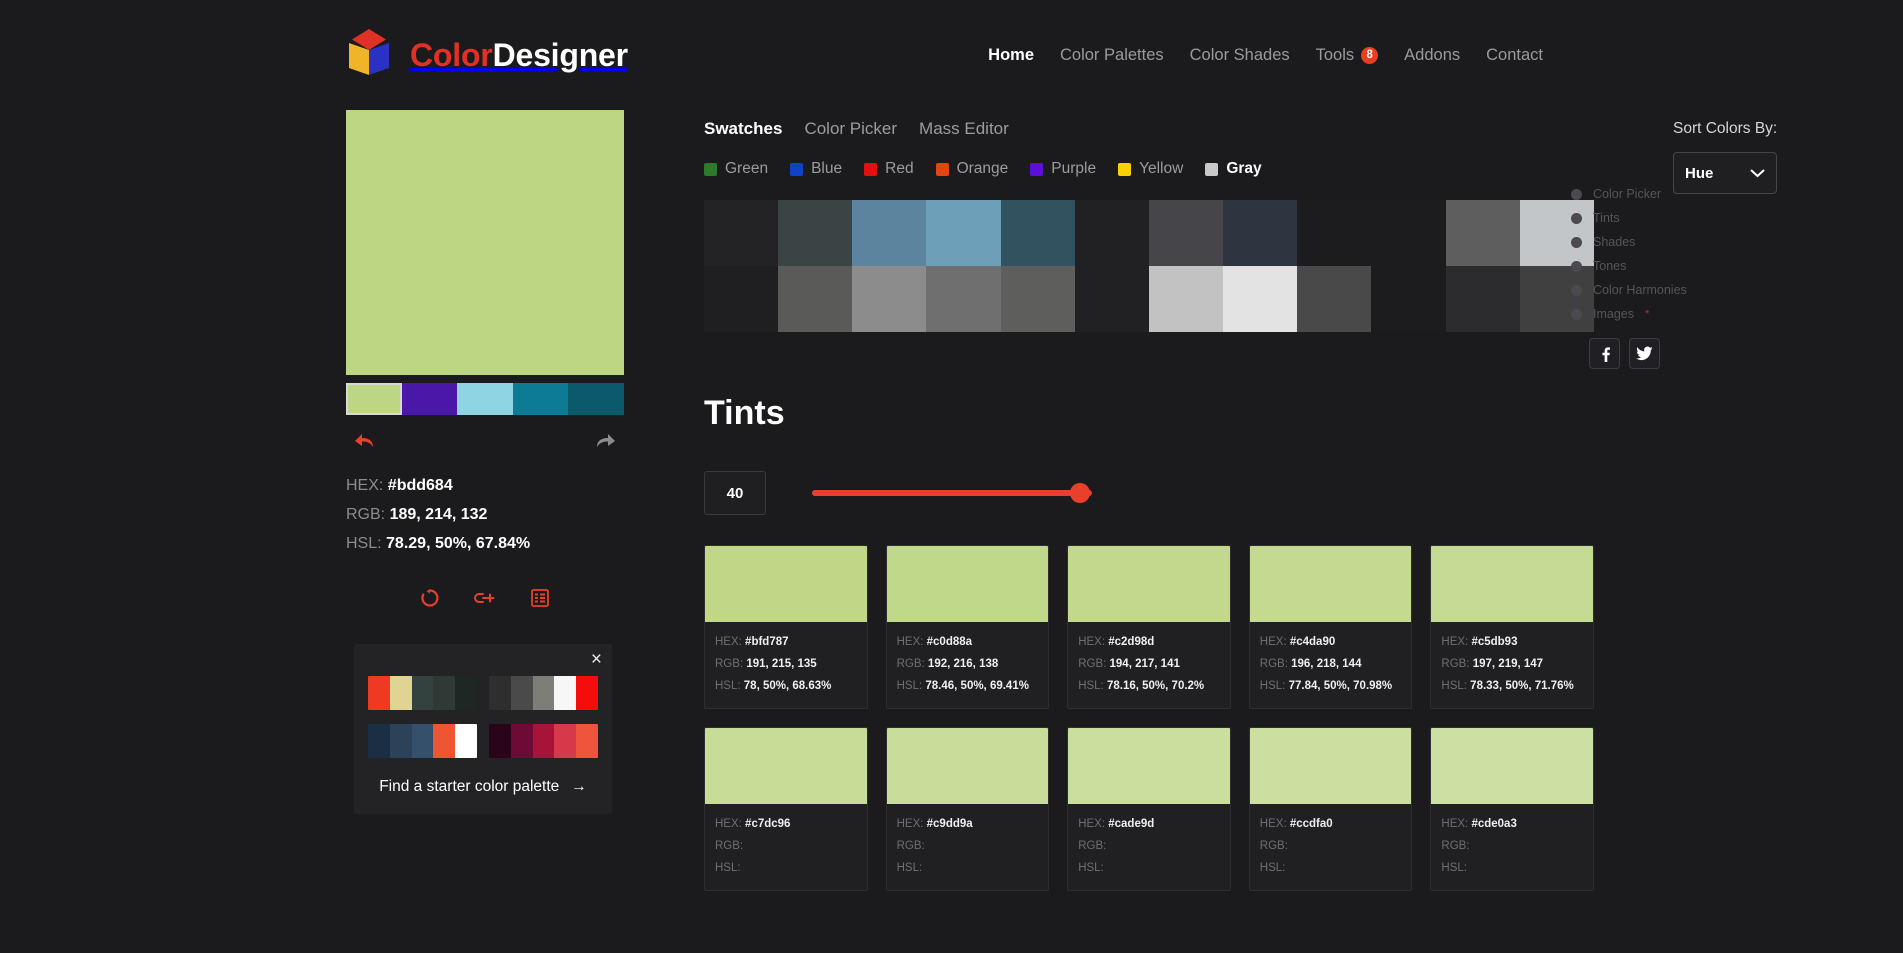 The image size is (1903, 953). I want to click on add-color-icon, so click(485, 598).